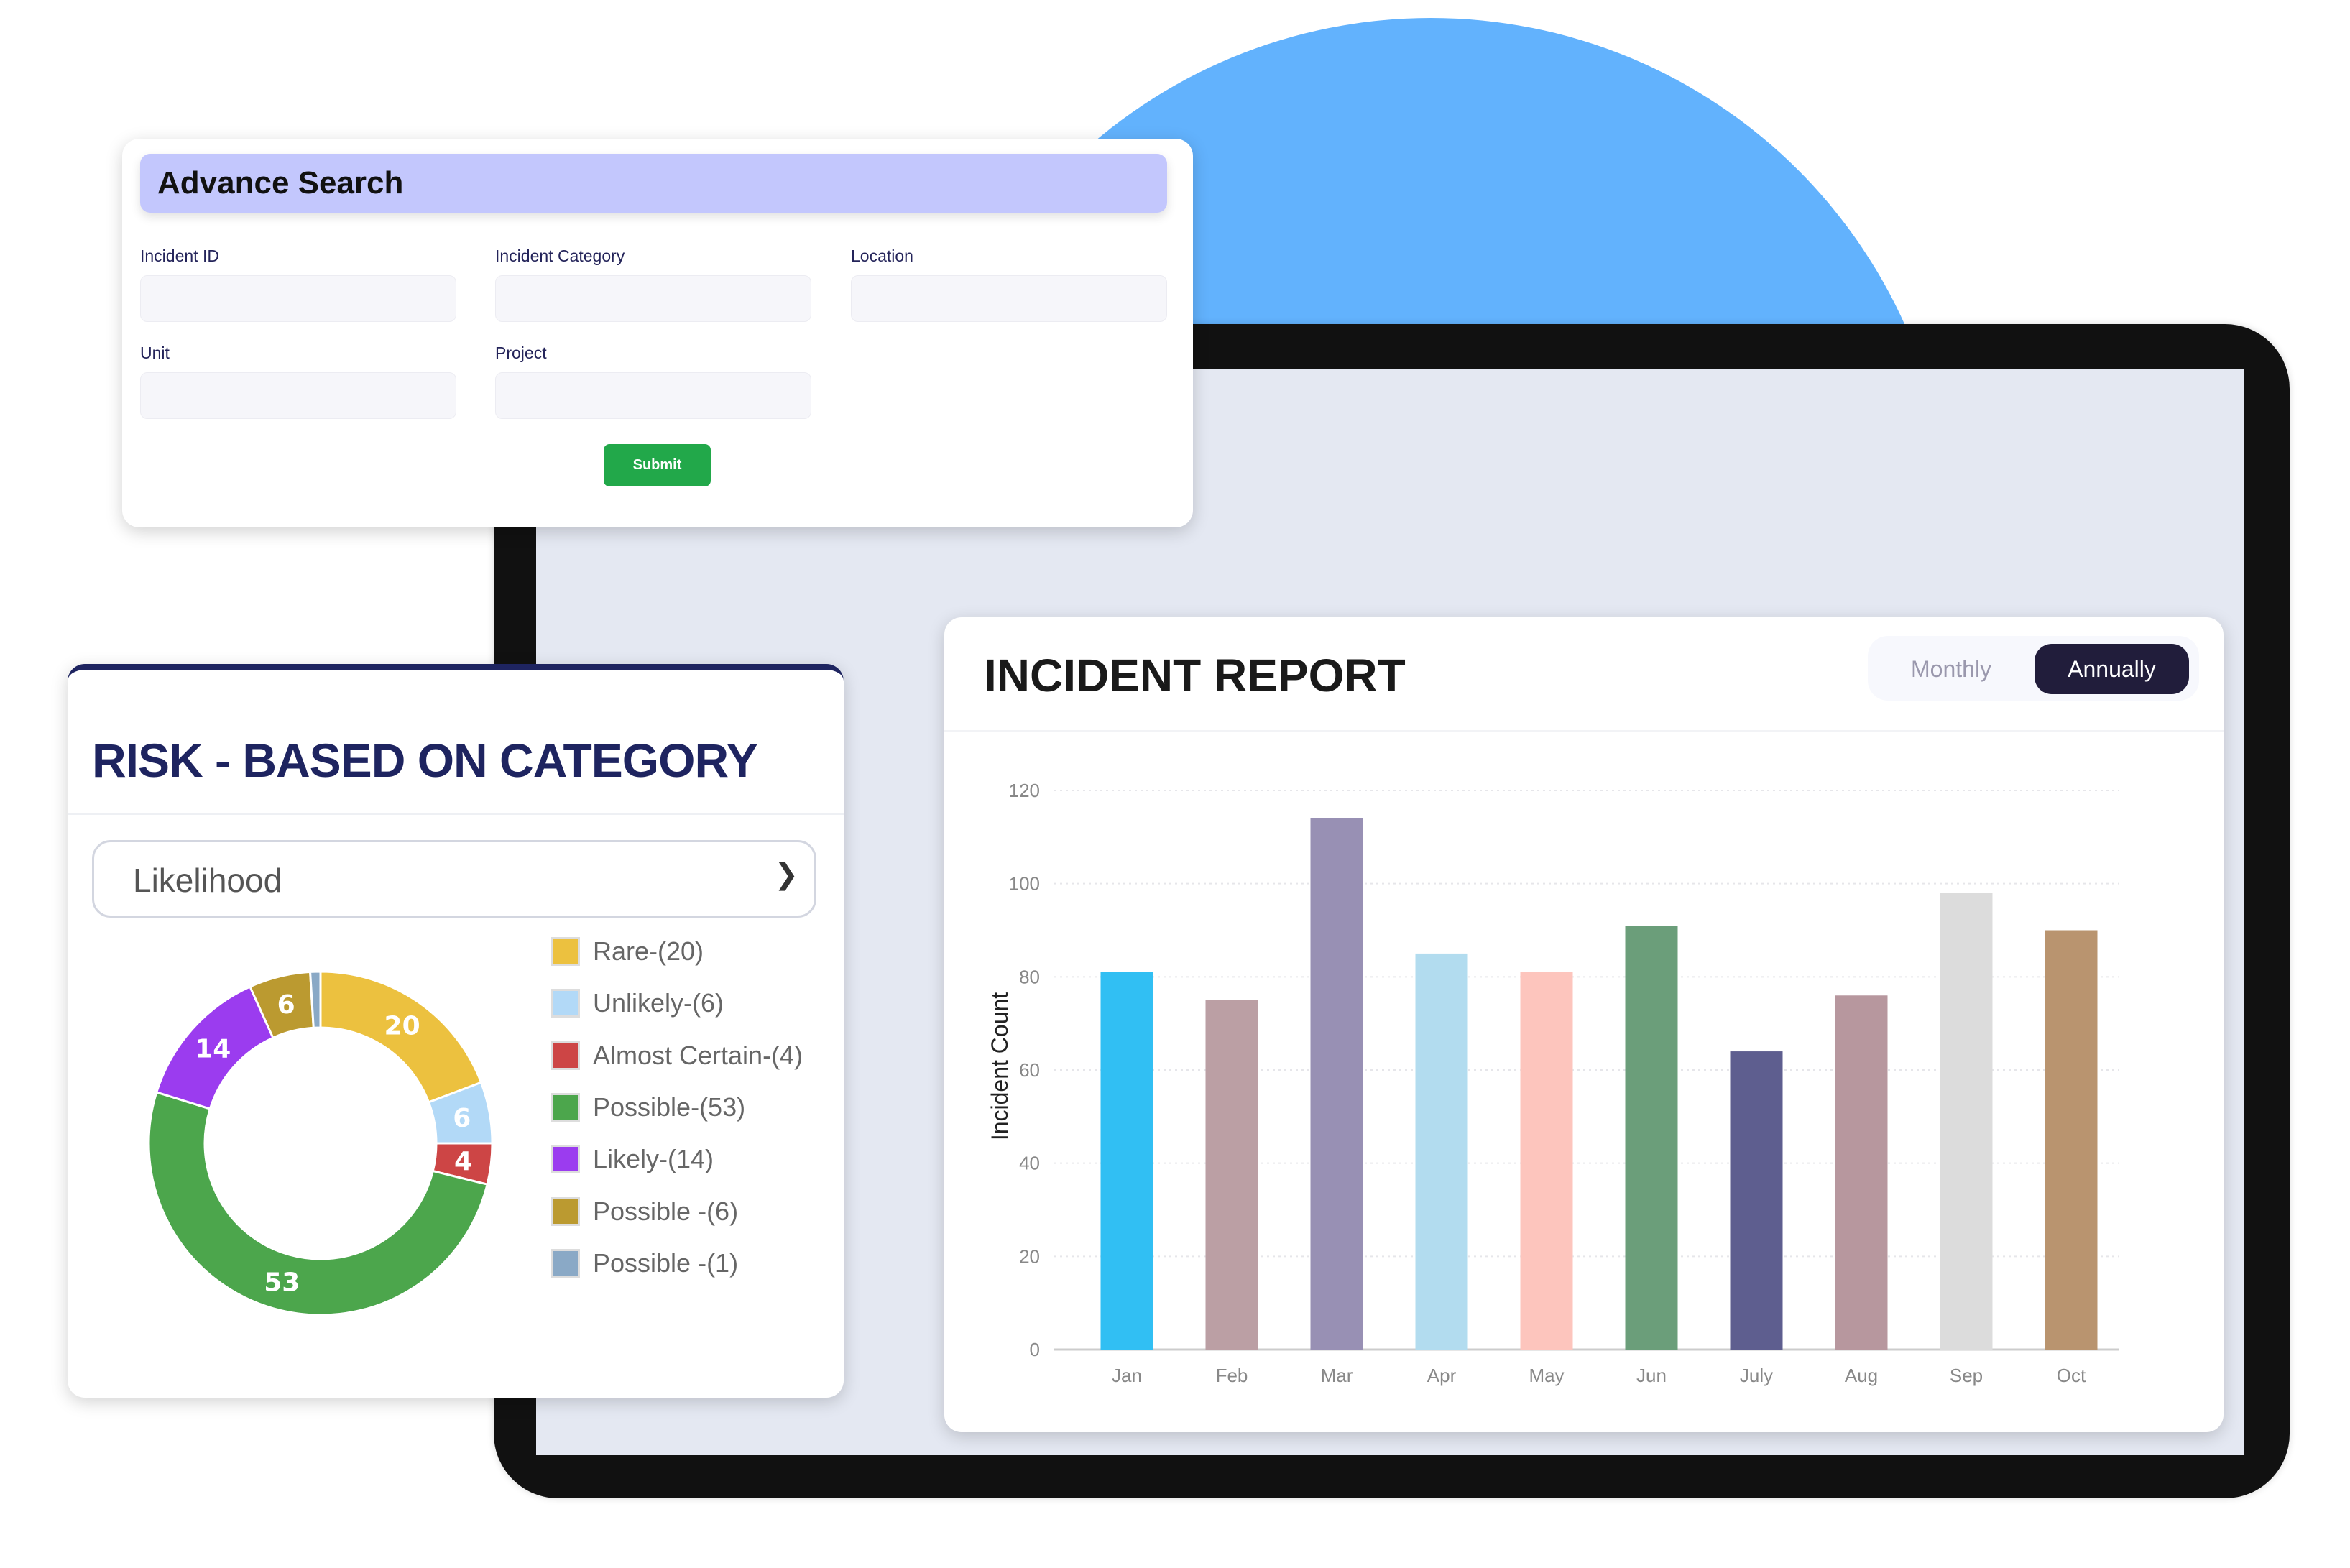 This screenshot has height=1568, width=2350. Describe the element at coordinates (2071, 1140) in the screenshot. I see `bar-oct` at that location.